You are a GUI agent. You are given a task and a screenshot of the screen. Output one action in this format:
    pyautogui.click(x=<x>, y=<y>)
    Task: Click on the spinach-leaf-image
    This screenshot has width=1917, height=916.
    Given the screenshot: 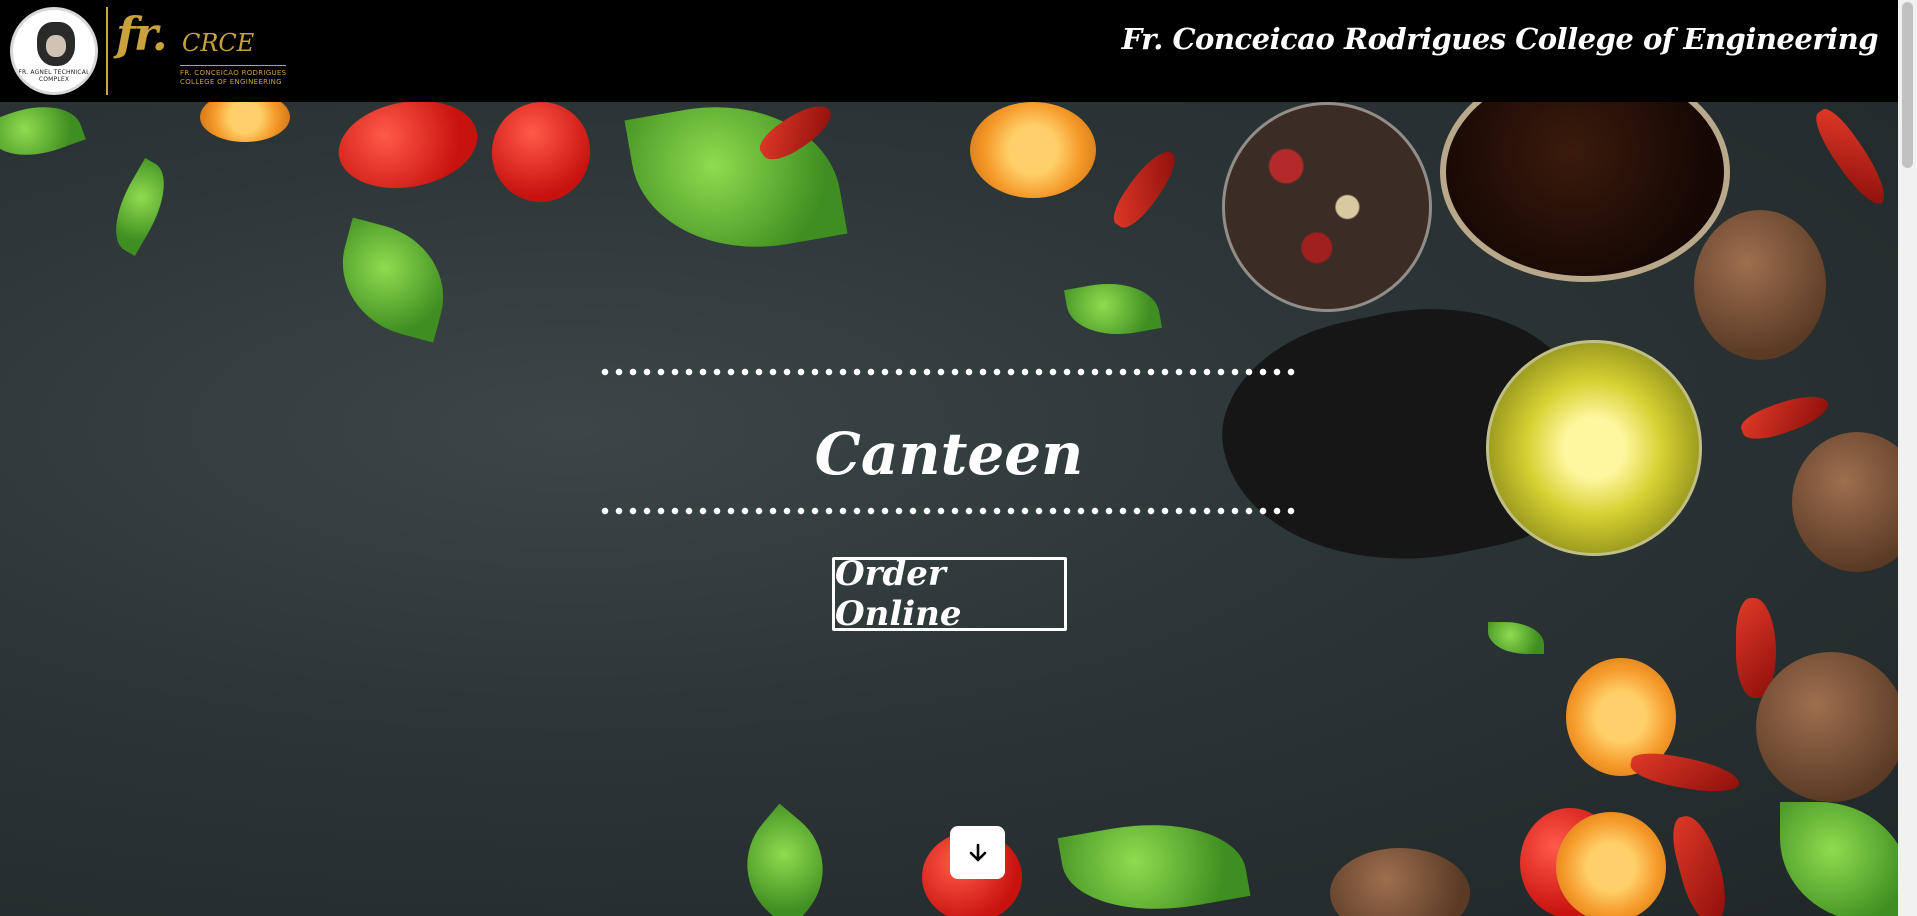 What is the action you would take?
    pyautogui.click(x=393, y=280)
    